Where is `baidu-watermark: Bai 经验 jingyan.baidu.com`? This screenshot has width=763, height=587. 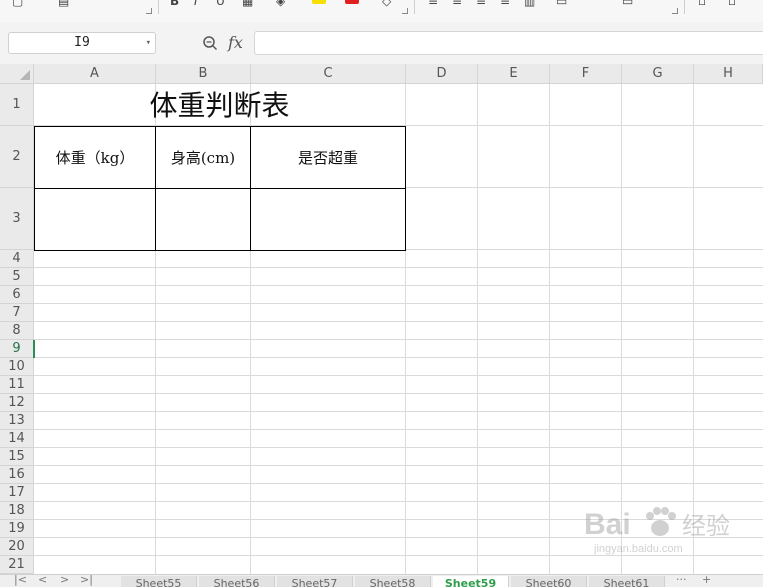
baidu-watermark: Bai 经验 jingyan.baidu.com is located at coordinates (657, 531).